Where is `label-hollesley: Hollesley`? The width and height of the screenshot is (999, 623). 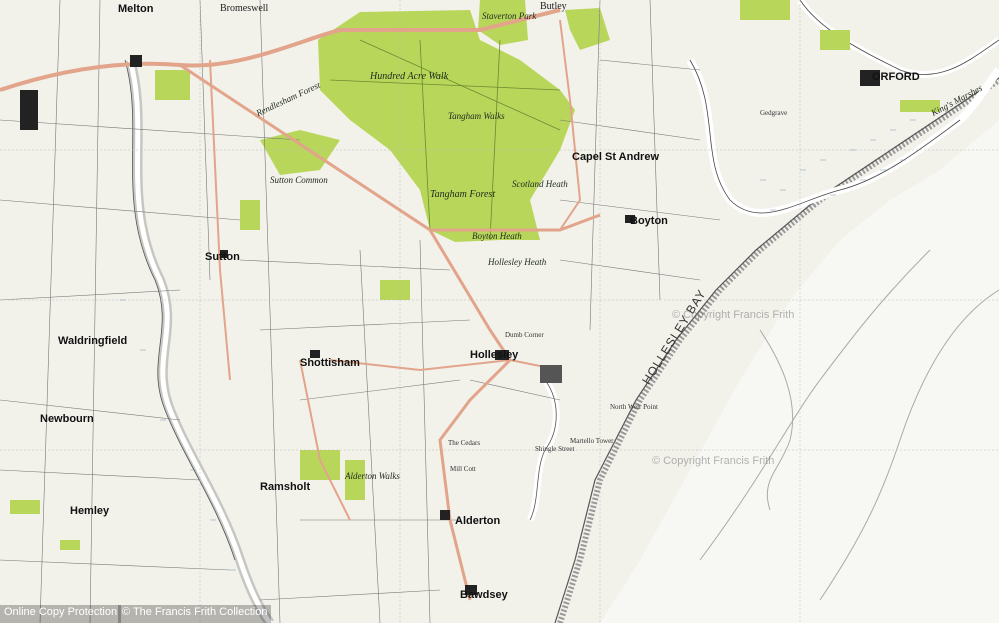 label-hollesley: Hollesley is located at coordinates (494, 355).